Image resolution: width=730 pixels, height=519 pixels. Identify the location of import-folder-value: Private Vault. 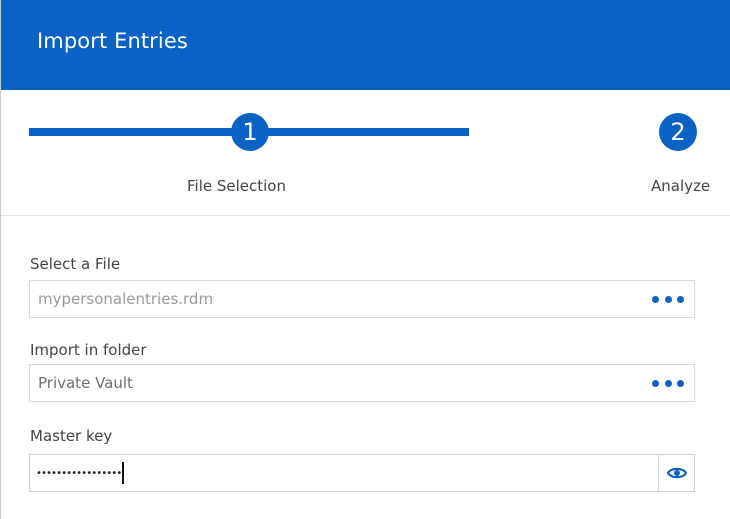
(85, 383).